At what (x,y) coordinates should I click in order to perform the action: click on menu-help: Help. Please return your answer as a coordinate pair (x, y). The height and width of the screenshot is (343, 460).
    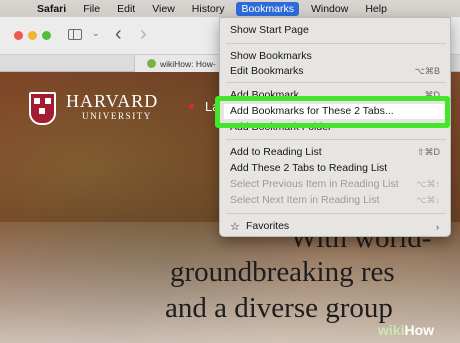
    Looking at the image, I should click on (376, 9).